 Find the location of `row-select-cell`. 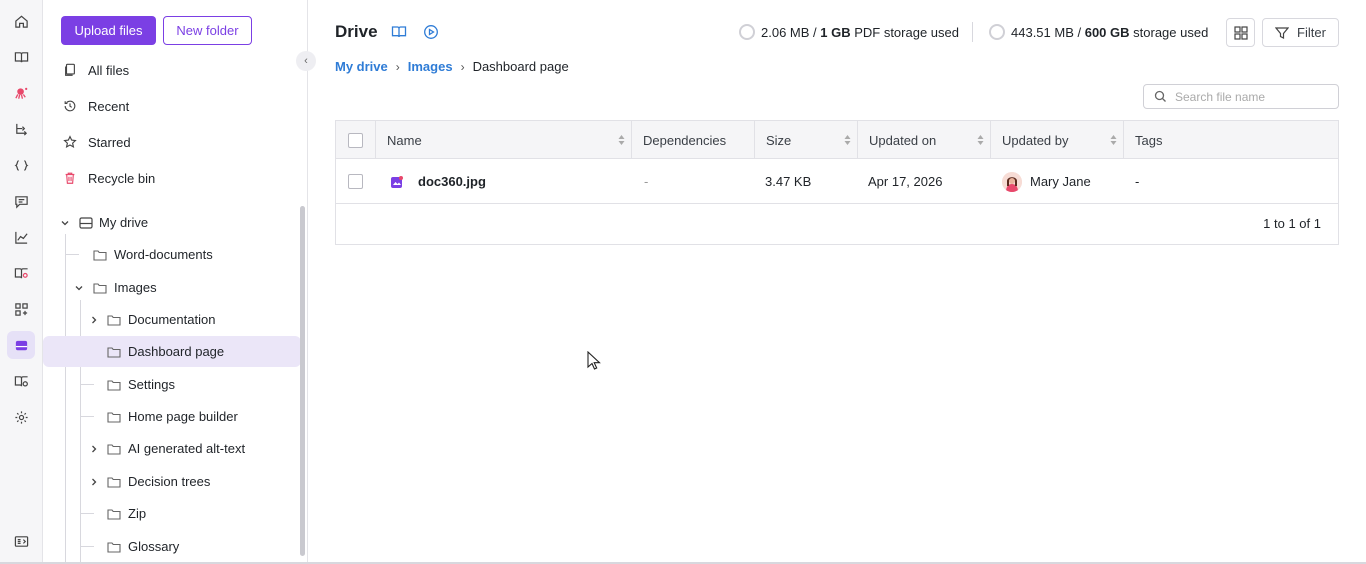

row-select-cell is located at coordinates (355, 181).